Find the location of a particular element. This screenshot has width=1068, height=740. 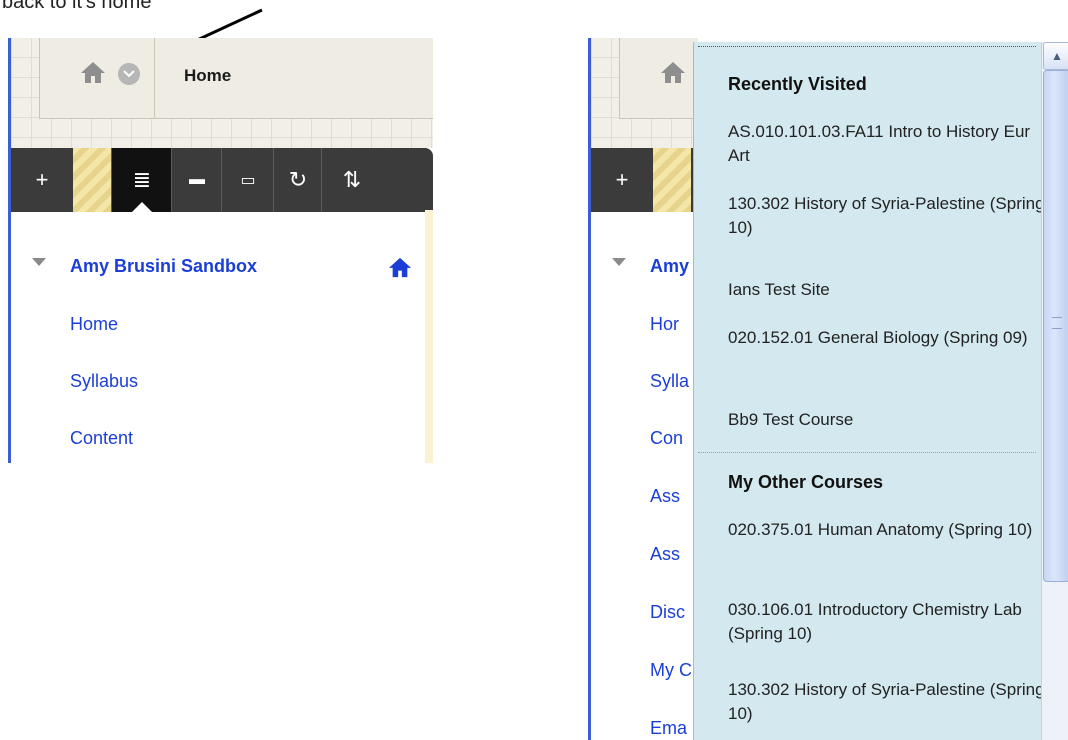

breadcrumb-divider is located at coordinates (154, 78).